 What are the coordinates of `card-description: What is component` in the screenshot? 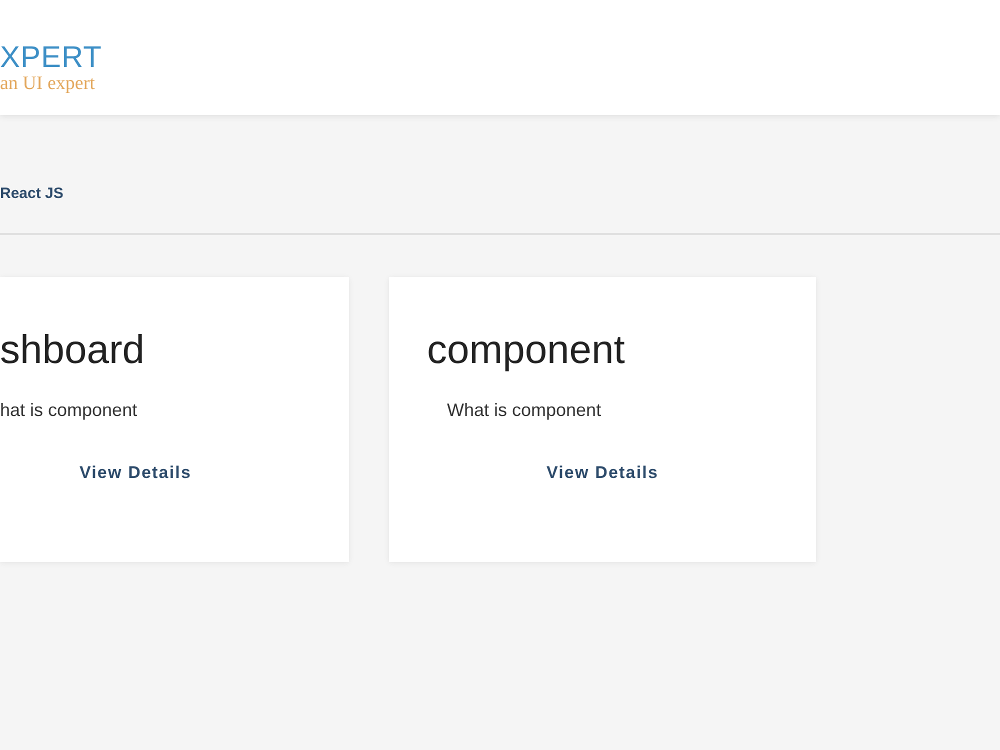 It's located at (524, 410).